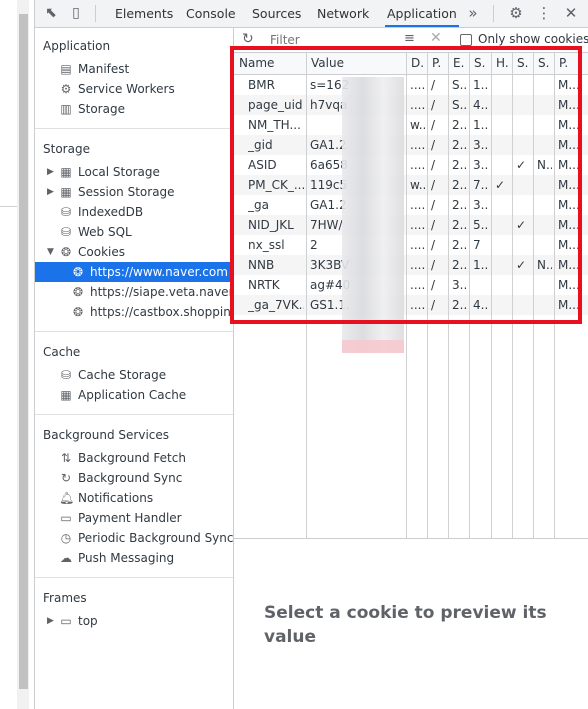 The width and height of the screenshot is (588, 709). Describe the element at coordinates (66, 69) in the screenshot. I see `manifest-icon: ▤` at that location.